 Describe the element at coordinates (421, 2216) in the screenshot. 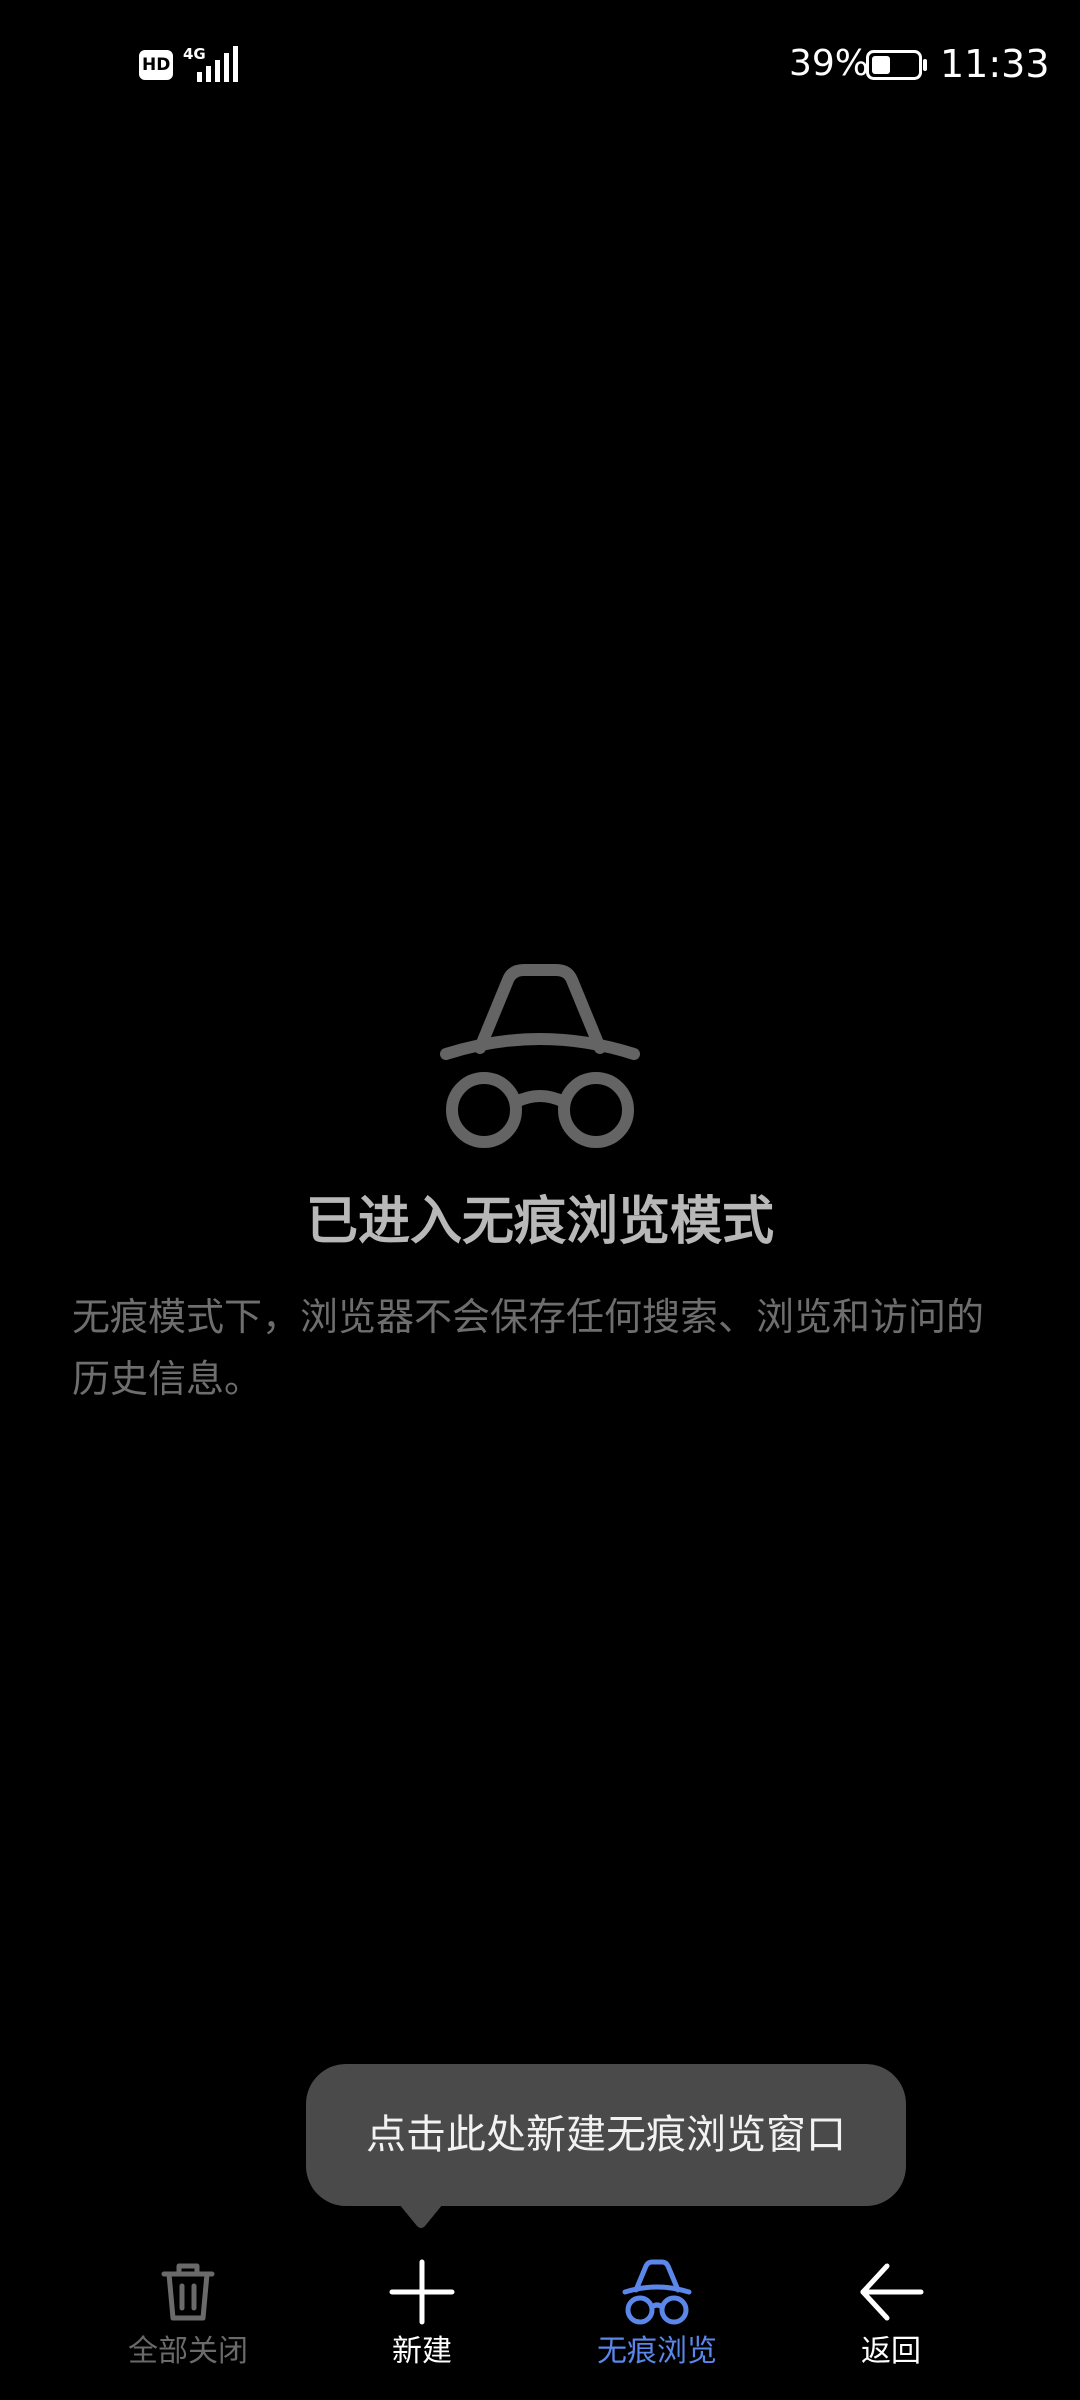

I see `tooltip-pointer` at that location.